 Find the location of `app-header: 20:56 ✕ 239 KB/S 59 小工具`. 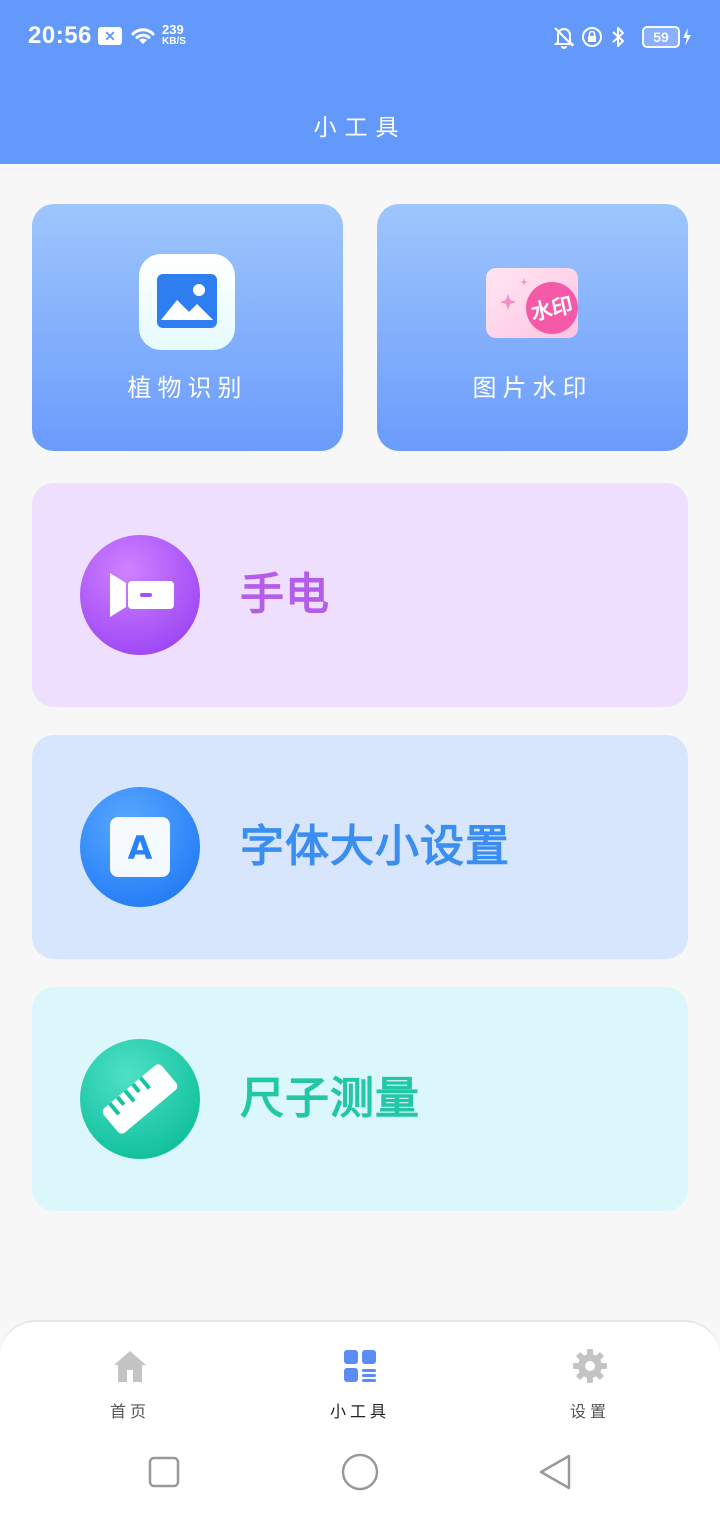

app-header: 20:56 ✕ 239 KB/S 59 小工具 is located at coordinates (360, 82).